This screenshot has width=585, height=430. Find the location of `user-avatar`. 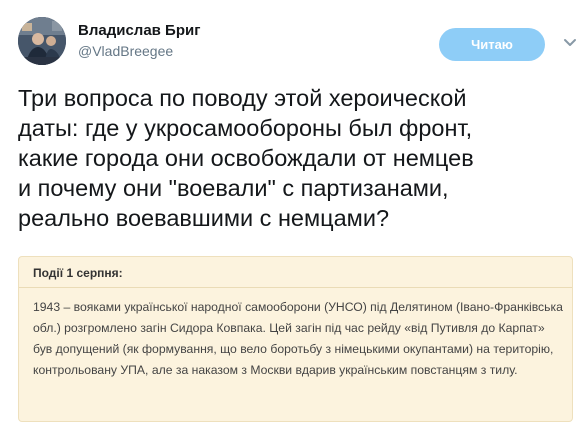

user-avatar is located at coordinates (42, 41).